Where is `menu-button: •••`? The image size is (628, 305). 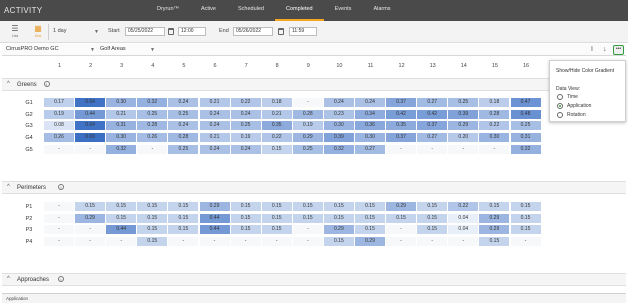 menu-button: ••• is located at coordinates (618, 50).